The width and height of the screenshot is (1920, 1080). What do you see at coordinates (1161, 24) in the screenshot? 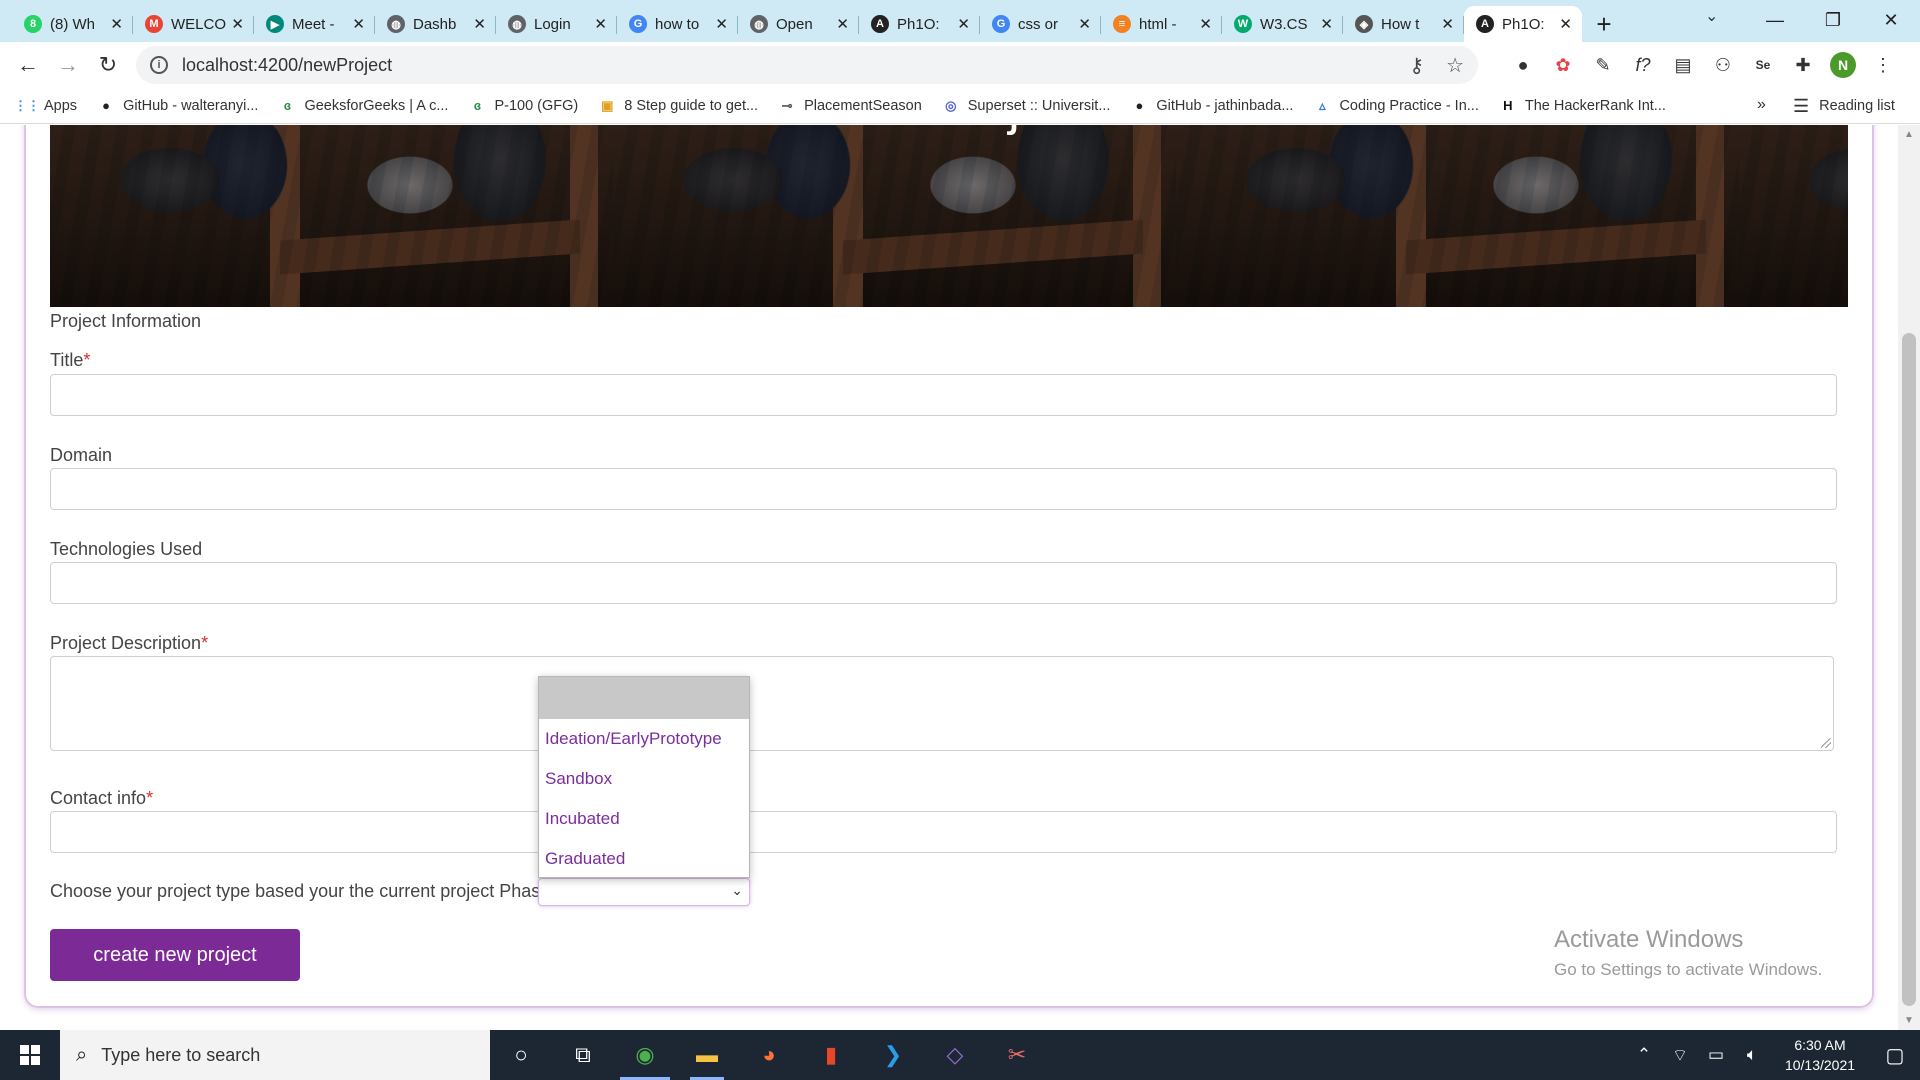
I see `browser-tab: ≡ html - ✕` at bounding box center [1161, 24].